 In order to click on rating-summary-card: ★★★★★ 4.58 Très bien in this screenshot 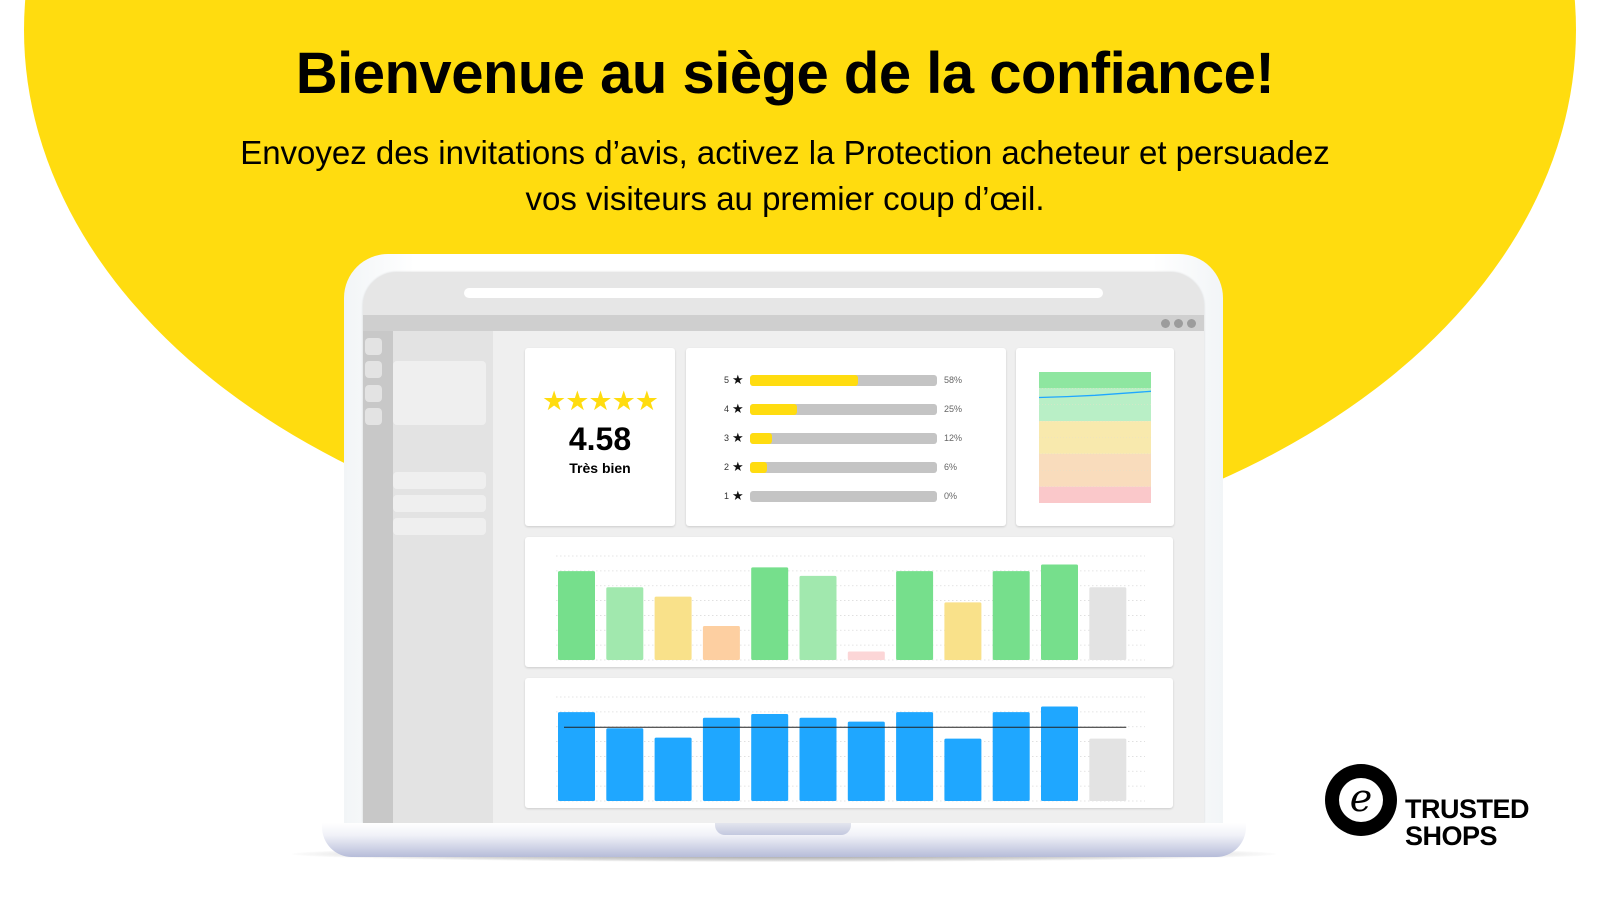, I will do `click(600, 437)`.